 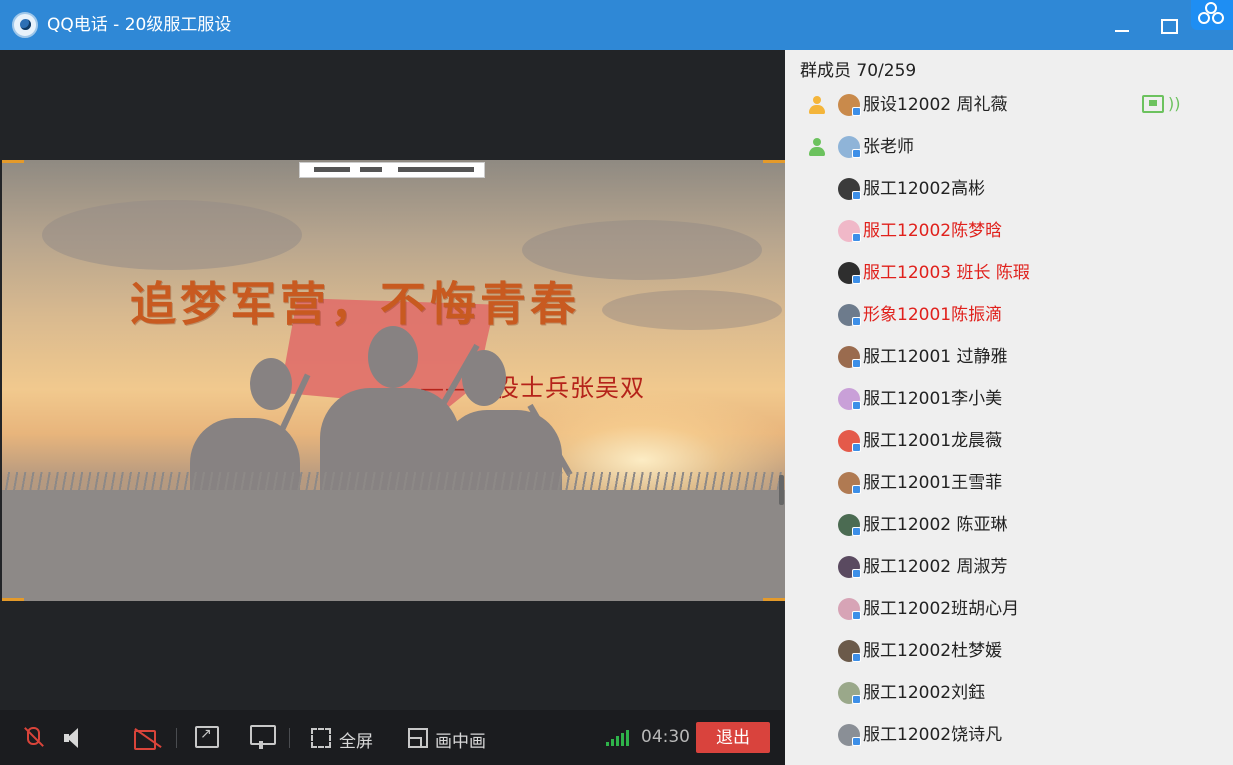 What do you see at coordinates (321, 738) in the screenshot?
I see `fullscreen-icon` at bounding box center [321, 738].